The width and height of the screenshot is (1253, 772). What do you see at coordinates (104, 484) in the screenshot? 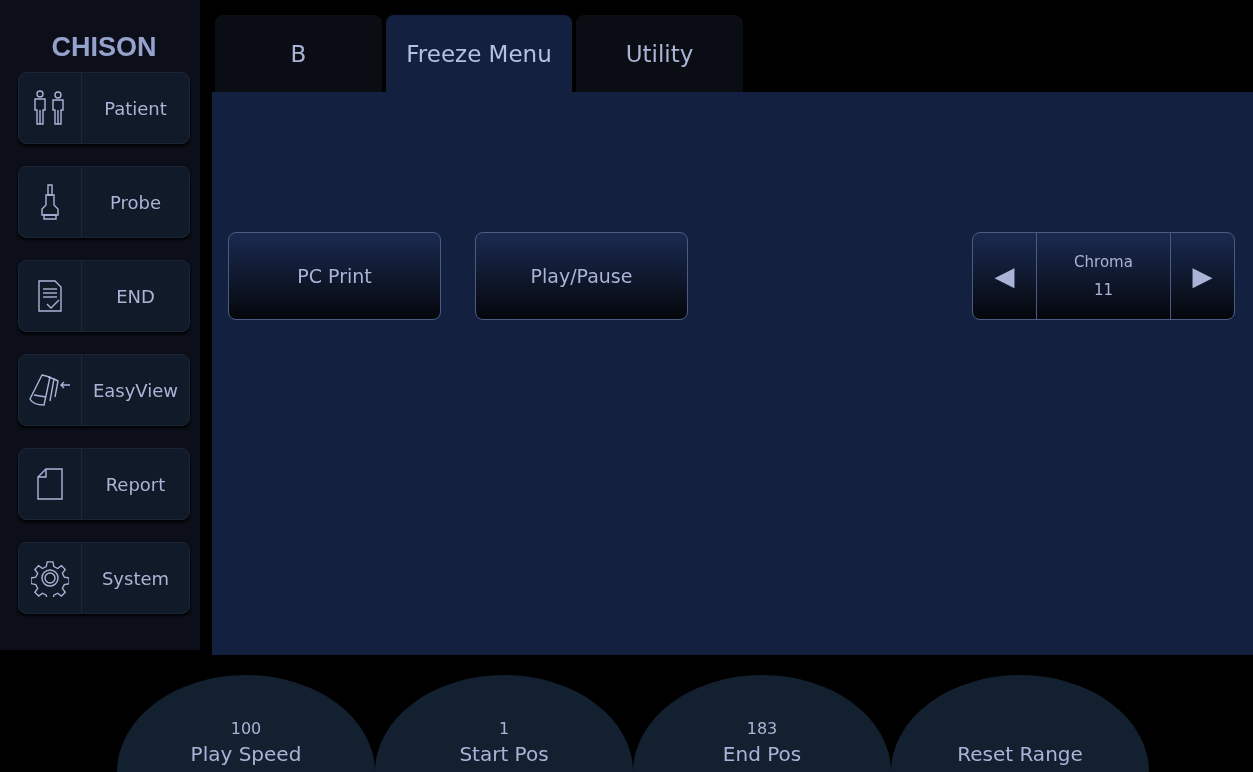
I see `sidebar-button: Report` at bounding box center [104, 484].